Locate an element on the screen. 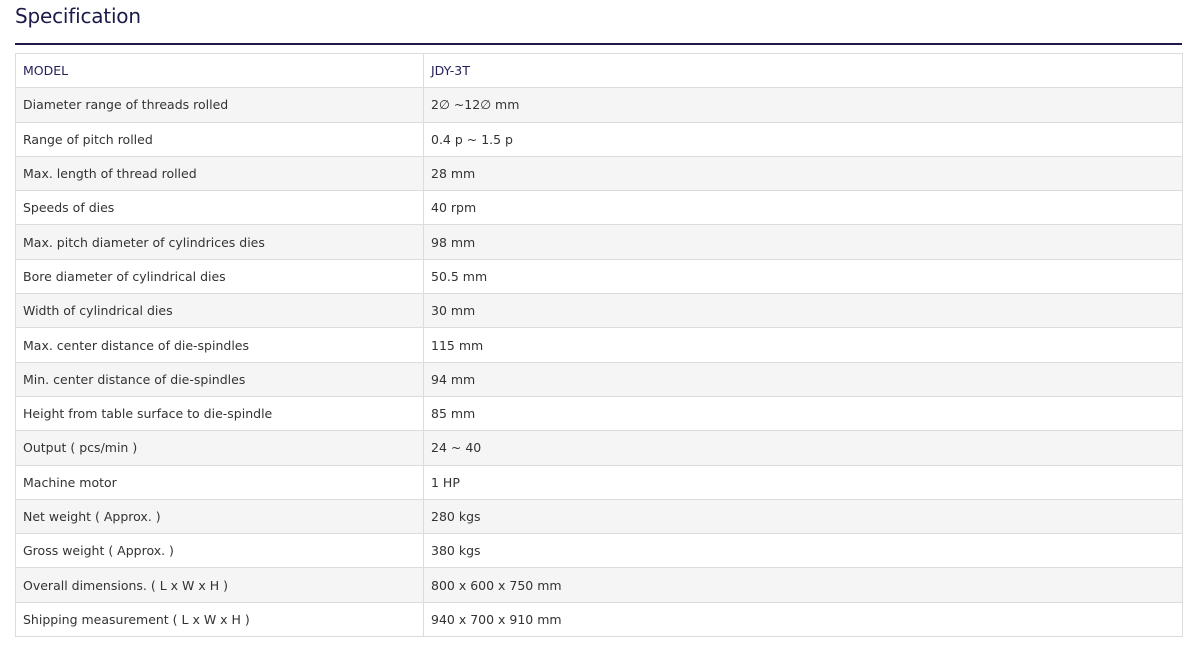  table-row: Max. length of thread rolled 28 mm is located at coordinates (599, 173).